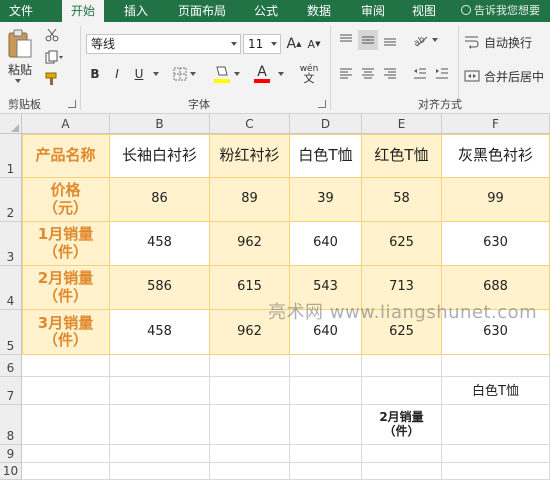 This screenshot has width=550, height=480. Describe the element at coordinates (279, 74) in the screenshot. I see `font-color-dropdown-icon` at that location.